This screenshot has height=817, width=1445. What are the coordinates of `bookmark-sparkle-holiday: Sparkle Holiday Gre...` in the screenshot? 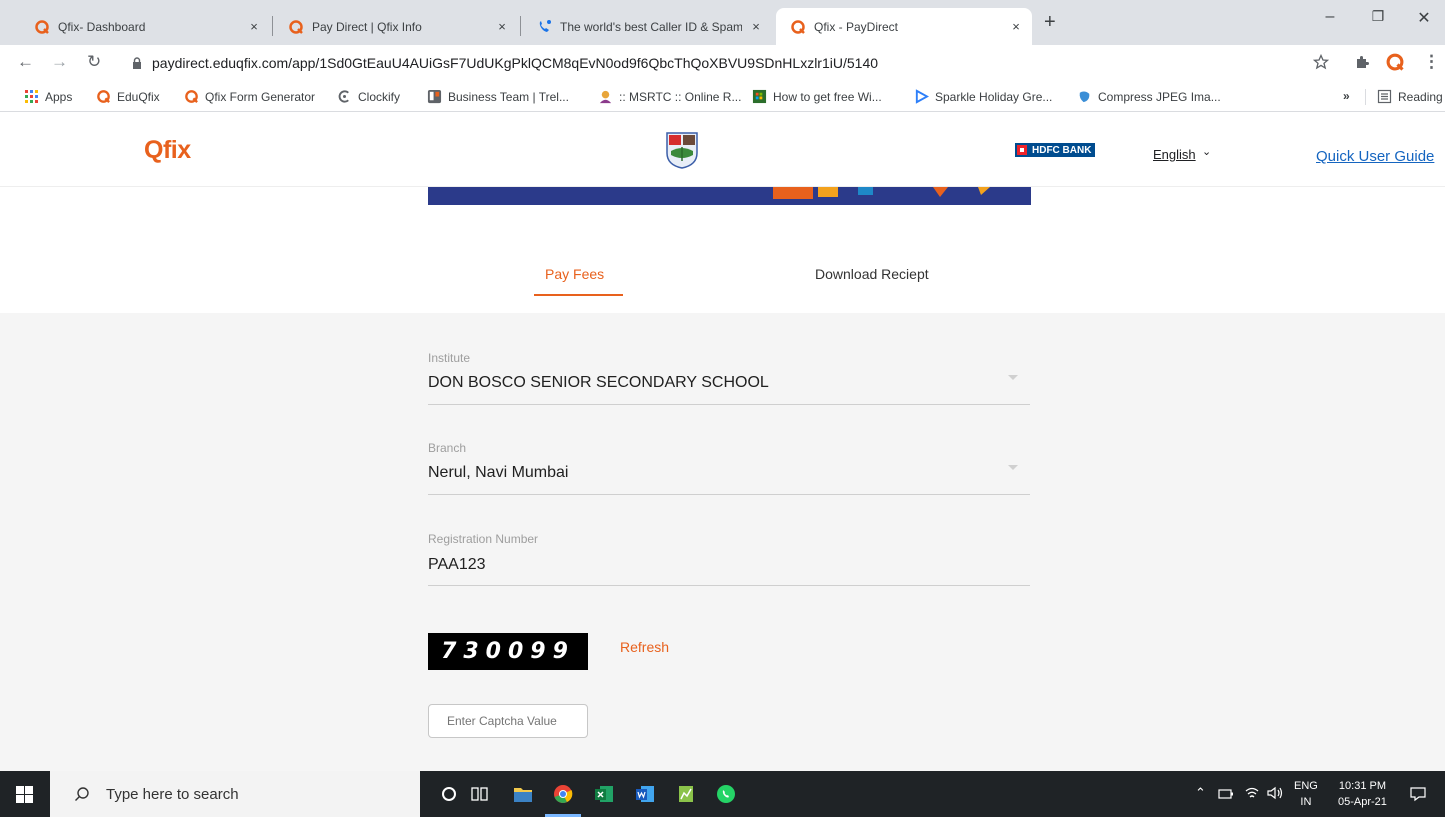 It's located at (983, 96).